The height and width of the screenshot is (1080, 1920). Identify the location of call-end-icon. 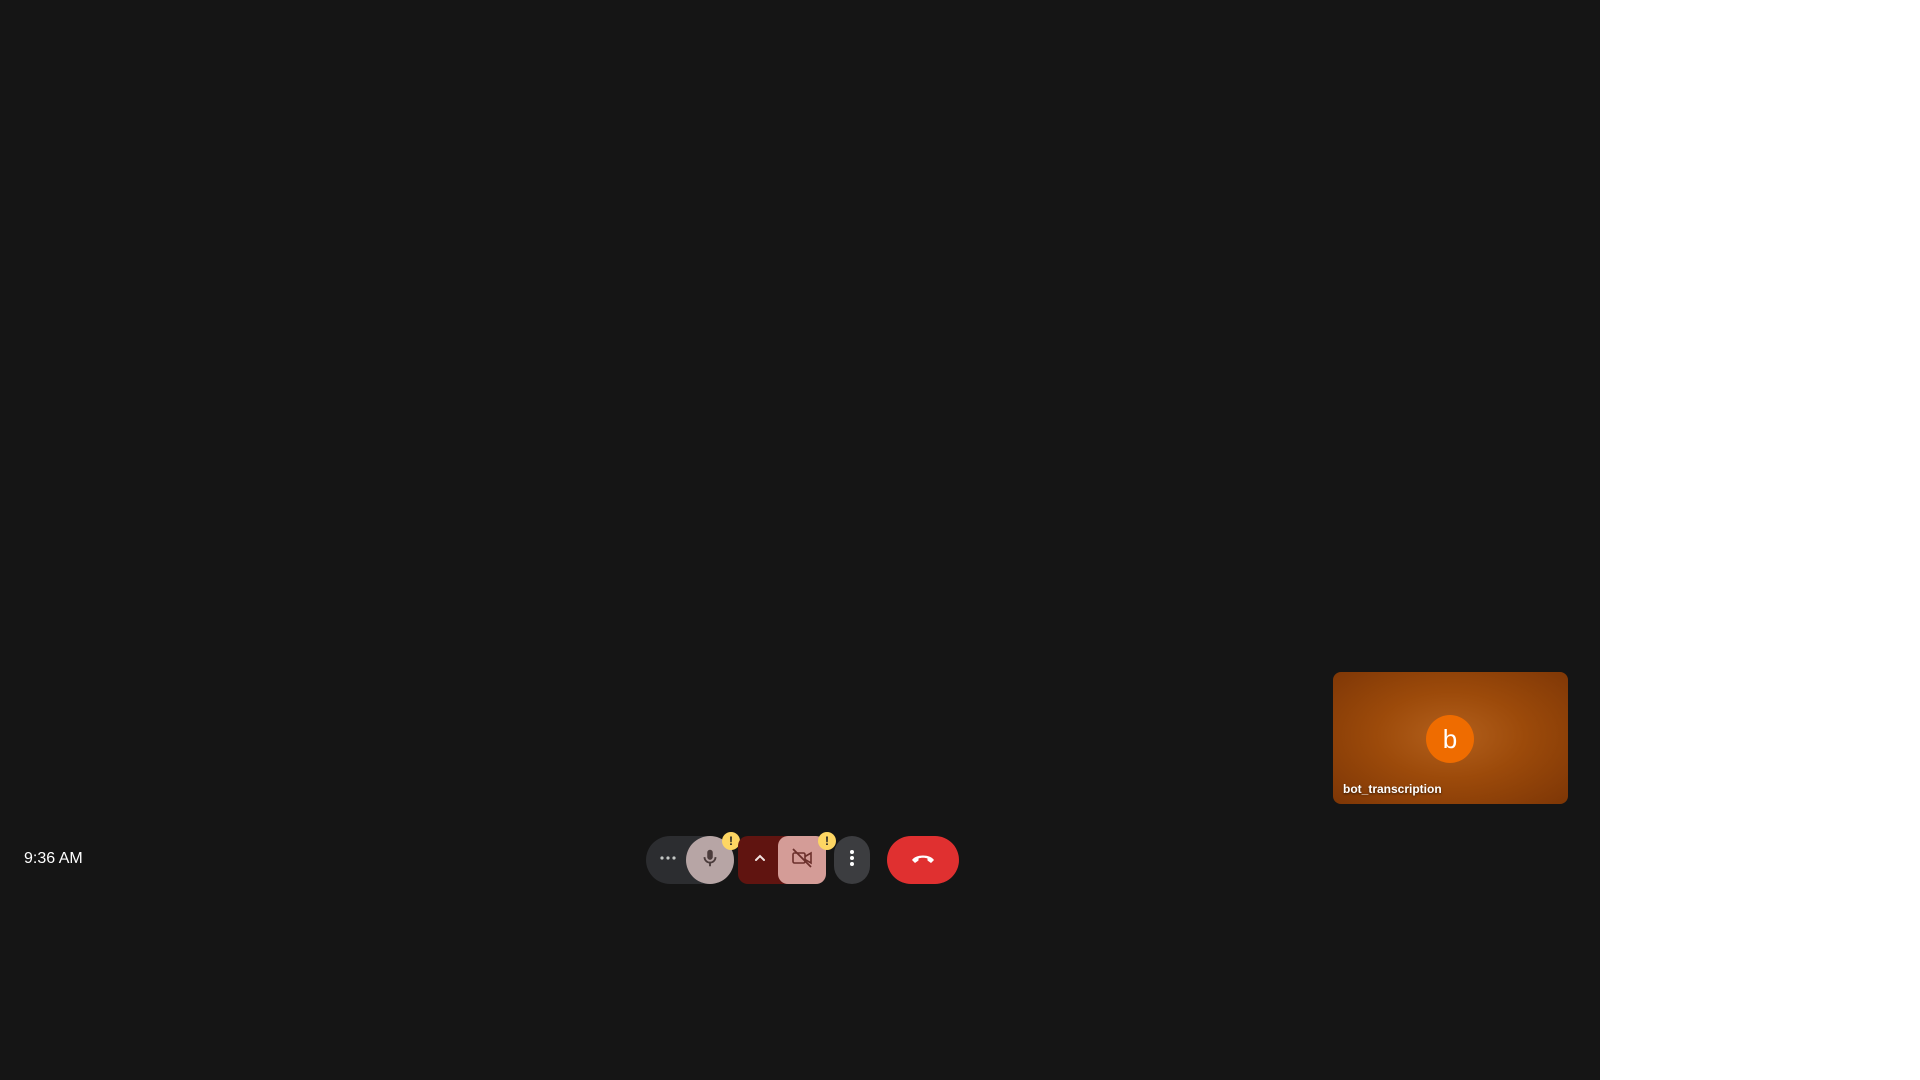
(923, 860).